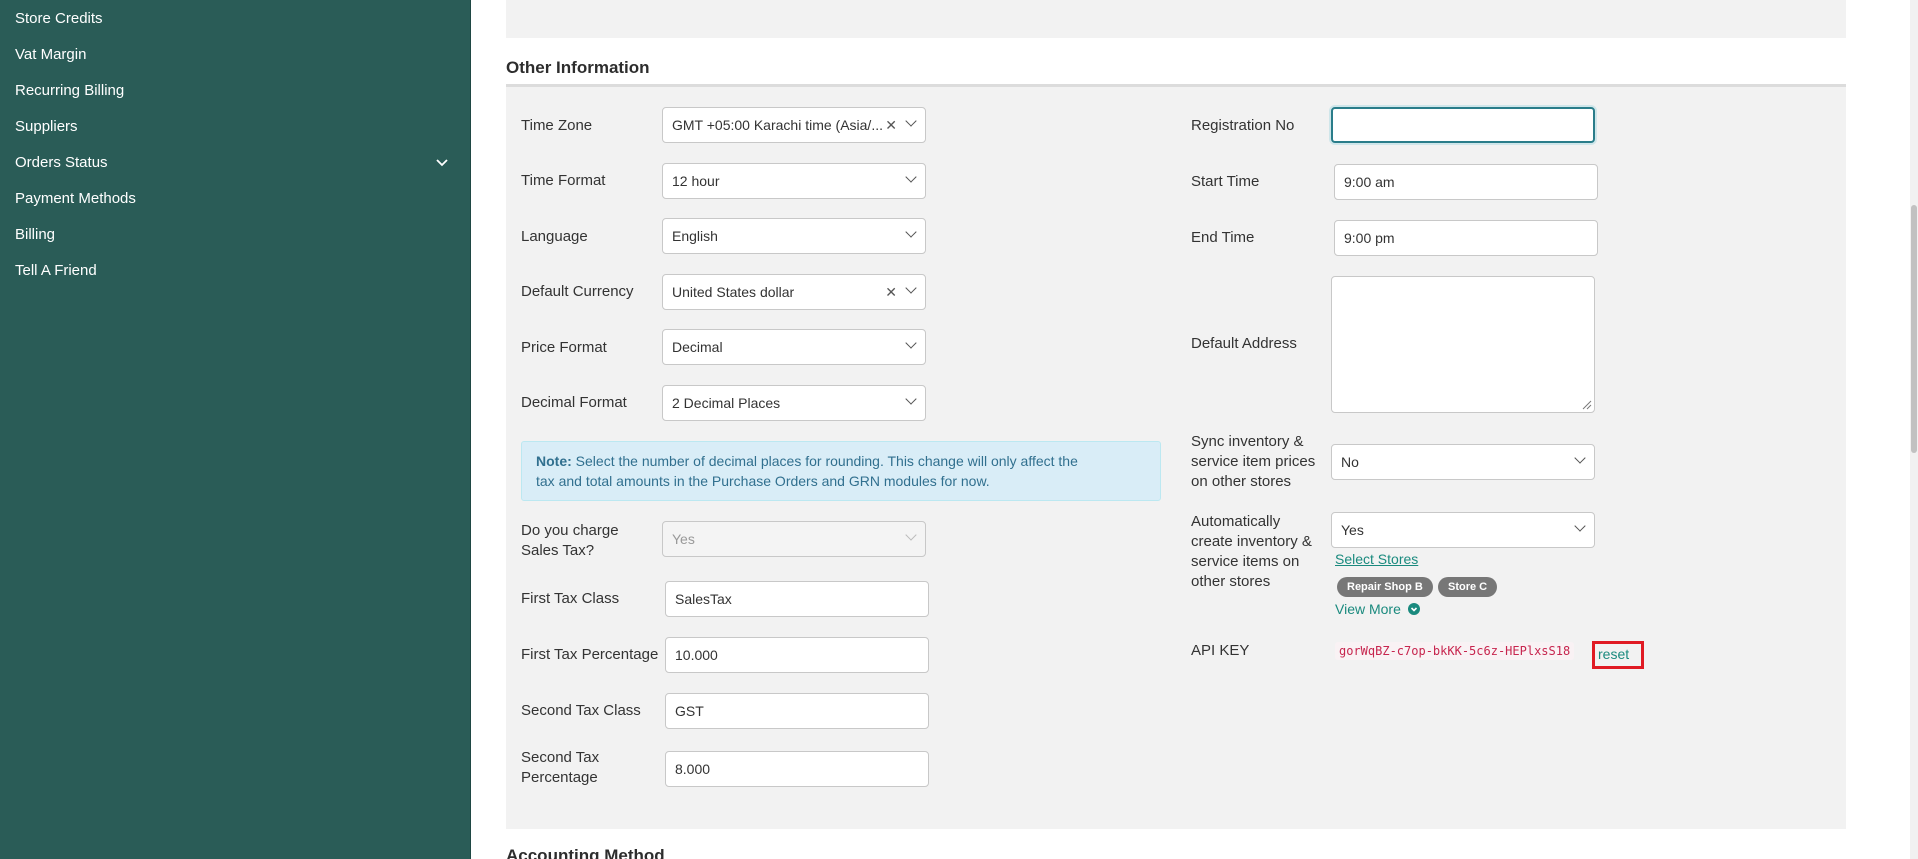 The image size is (1918, 859). I want to click on sidebar-item-payment-methods: Payment Methods, so click(235, 199).